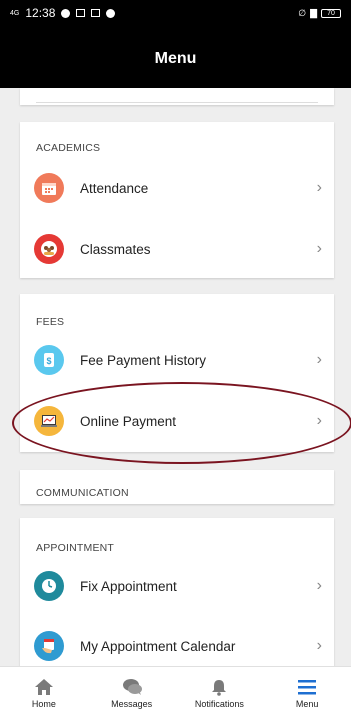 The image size is (351, 720). I want to click on nav-label: Menu, so click(307, 704).